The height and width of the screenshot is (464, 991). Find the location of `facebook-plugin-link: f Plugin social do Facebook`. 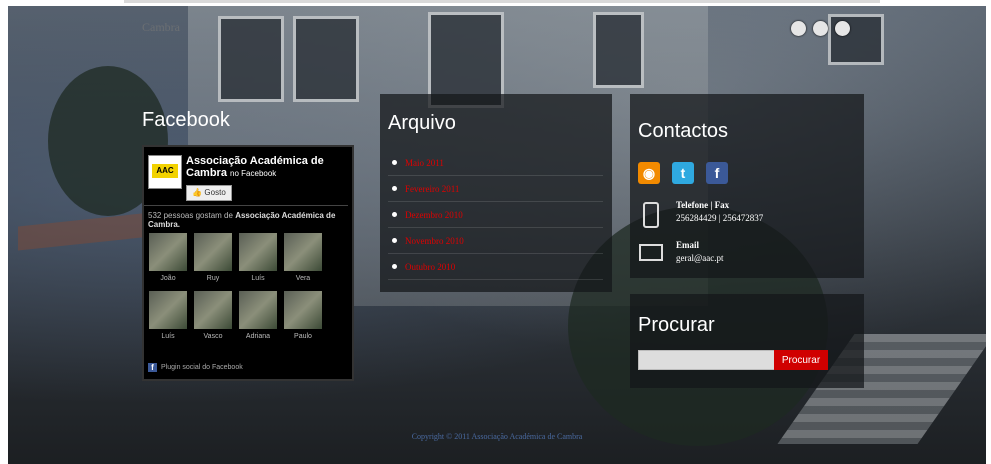

facebook-plugin-link: f Plugin social do Facebook is located at coordinates (195, 367).